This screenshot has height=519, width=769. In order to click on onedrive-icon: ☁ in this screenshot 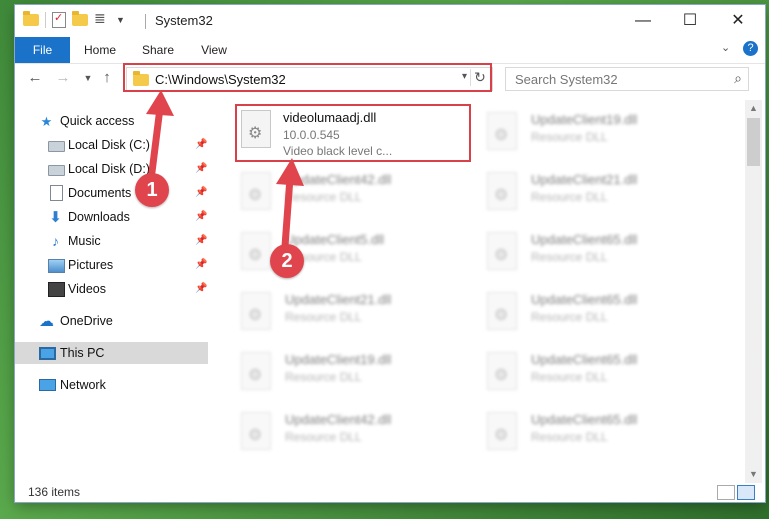, I will do `click(46, 321)`.